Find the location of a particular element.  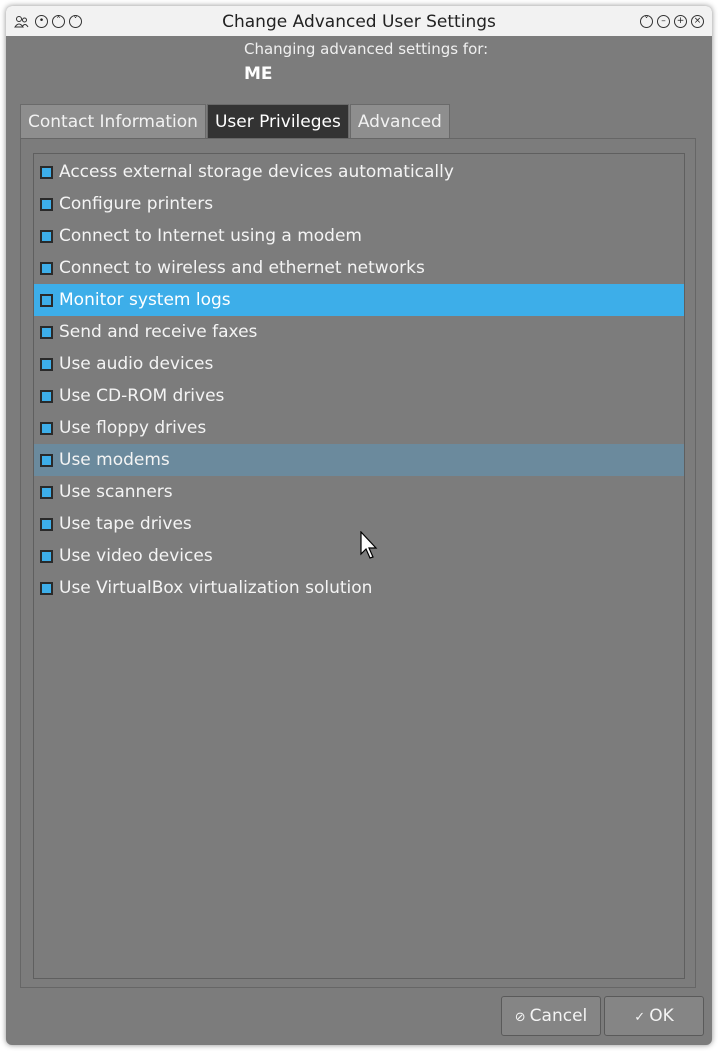

list-item-label: Use tape drives is located at coordinates (125, 524).